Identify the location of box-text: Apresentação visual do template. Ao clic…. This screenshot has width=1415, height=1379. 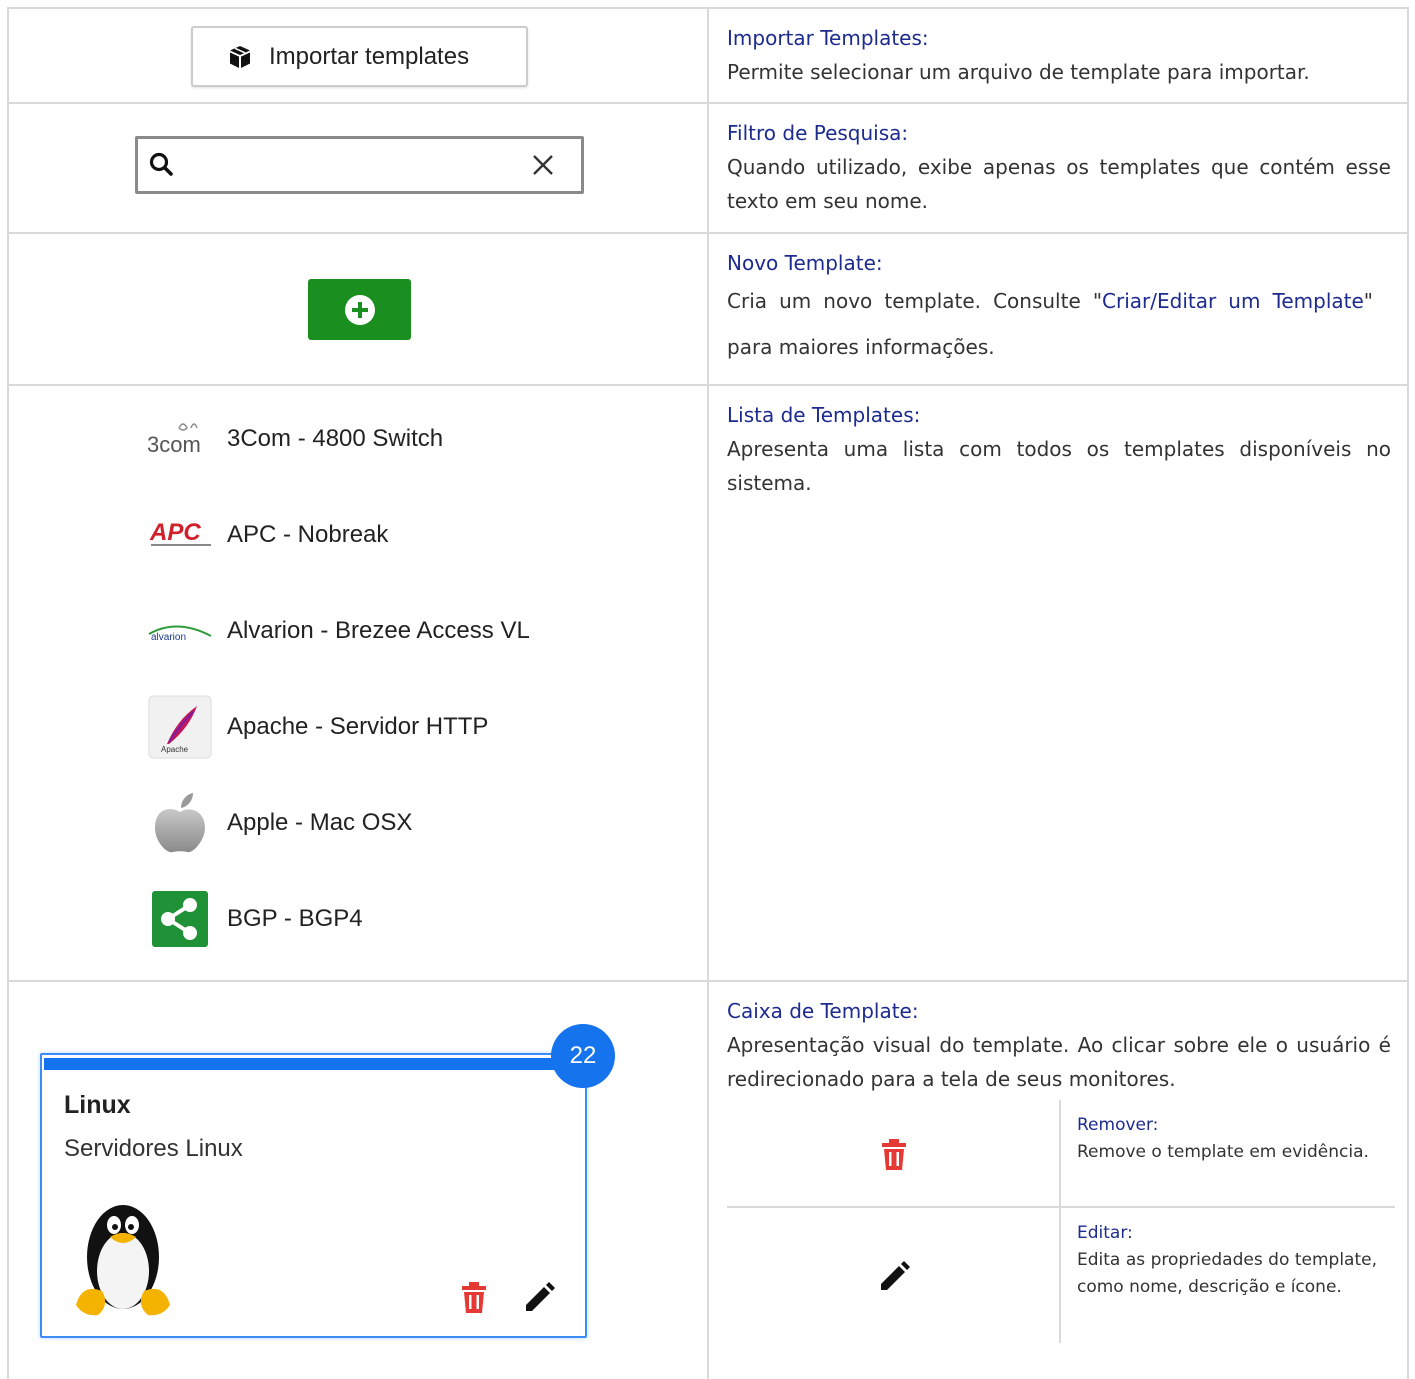
(1059, 1062).